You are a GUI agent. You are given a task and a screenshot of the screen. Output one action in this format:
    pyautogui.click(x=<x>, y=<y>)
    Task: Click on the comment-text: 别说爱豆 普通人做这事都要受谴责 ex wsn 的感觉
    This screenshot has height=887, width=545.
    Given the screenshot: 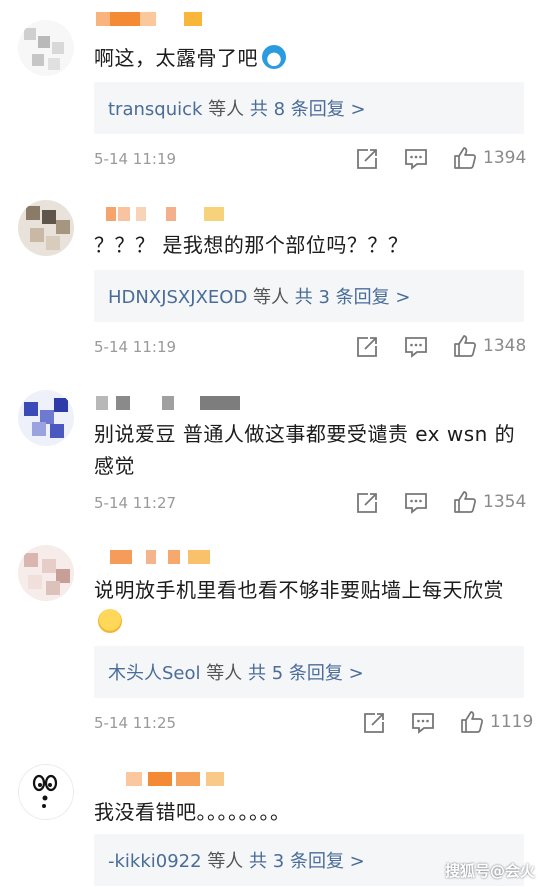 What is the action you would take?
    pyautogui.click(x=305, y=450)
    